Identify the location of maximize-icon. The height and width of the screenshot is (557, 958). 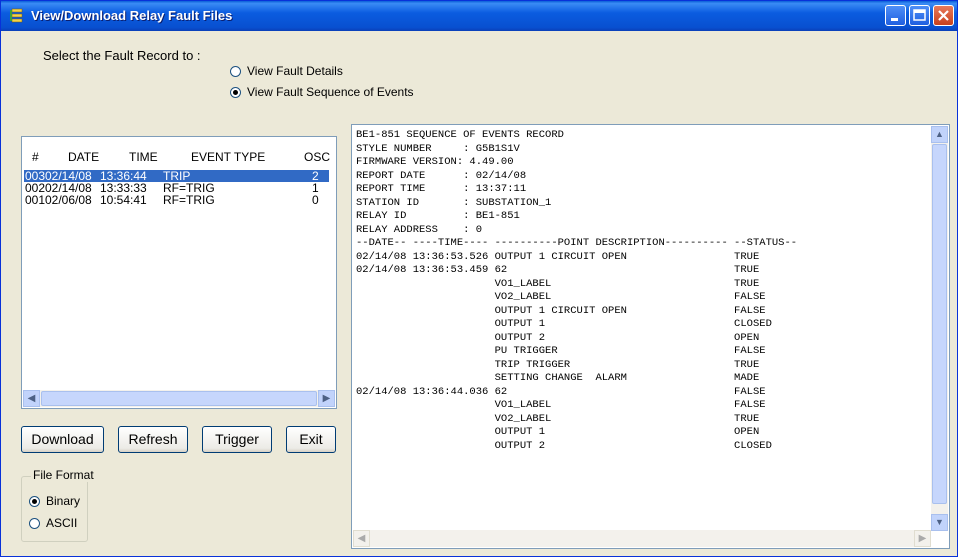
(919, 15).